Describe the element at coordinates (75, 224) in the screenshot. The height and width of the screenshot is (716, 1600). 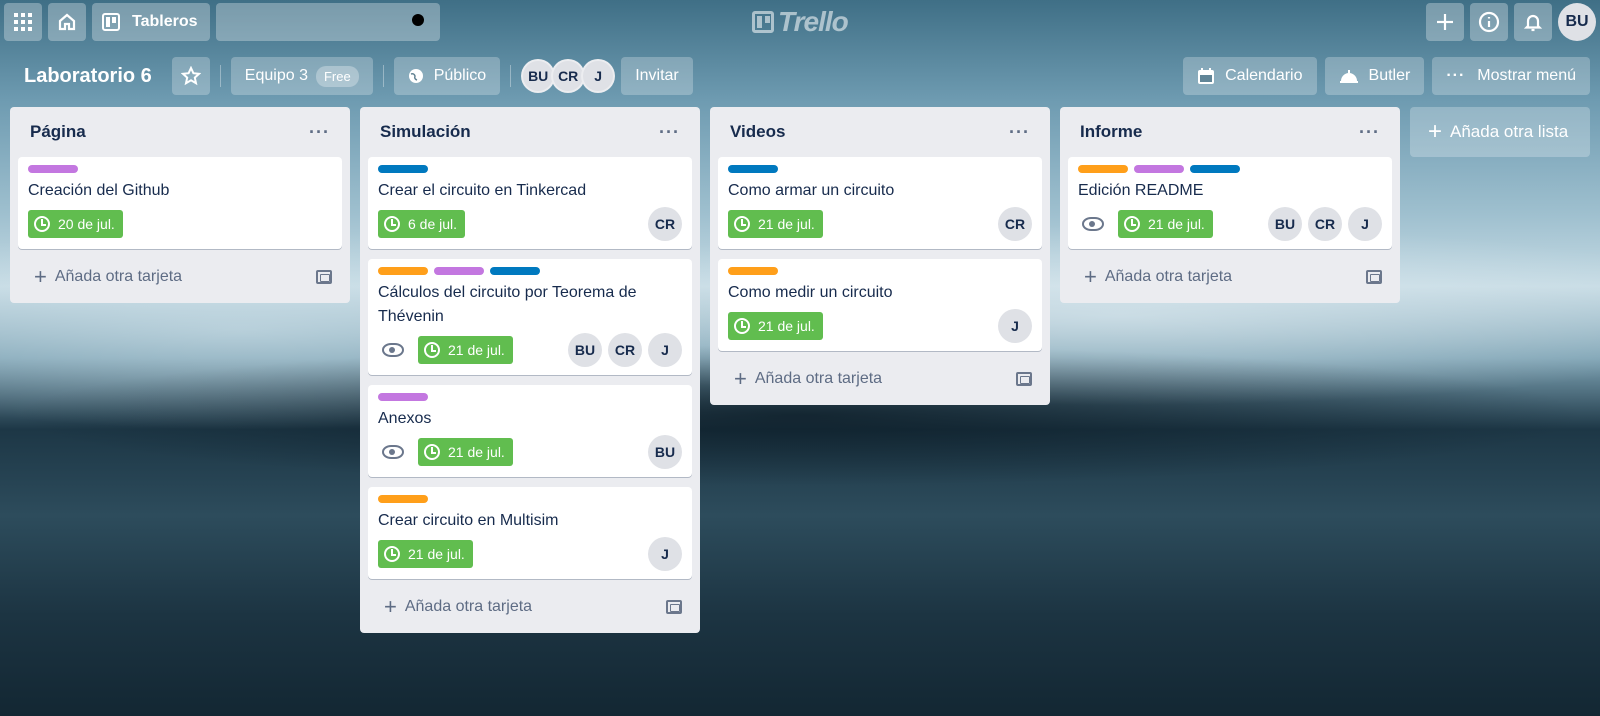
I see `due-date-badge: 20 de jul.` at that location.